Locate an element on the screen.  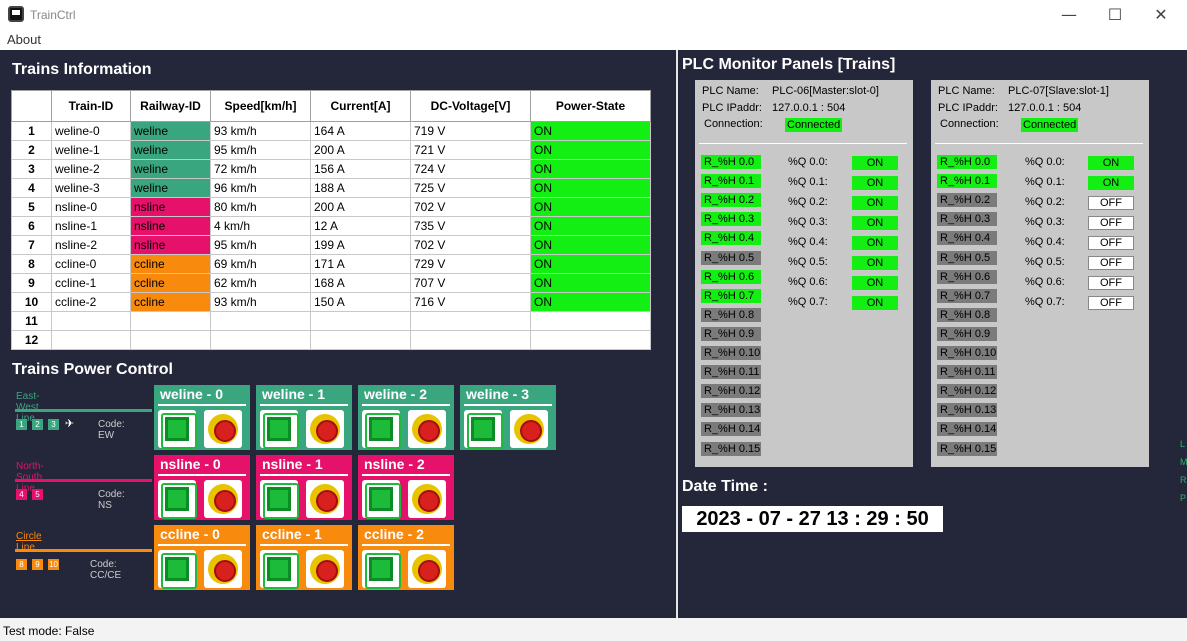
row-number: 9 is located at coordinates (31, 283).